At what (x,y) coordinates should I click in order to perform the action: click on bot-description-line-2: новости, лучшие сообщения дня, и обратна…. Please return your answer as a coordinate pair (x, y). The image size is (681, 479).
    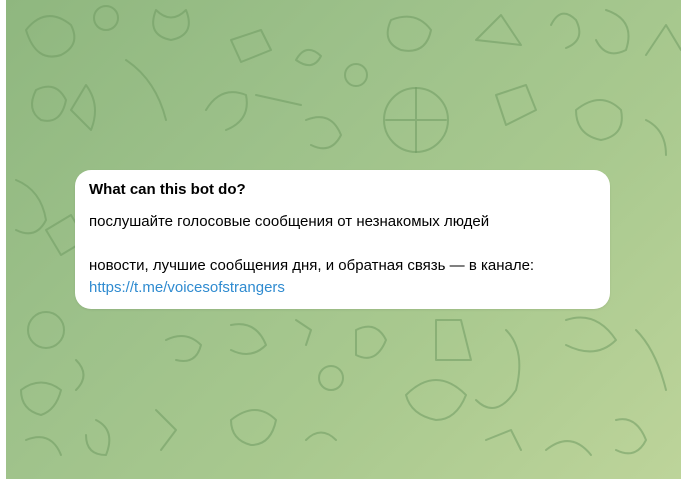
    Looking at the image, I should click on (312, 265).